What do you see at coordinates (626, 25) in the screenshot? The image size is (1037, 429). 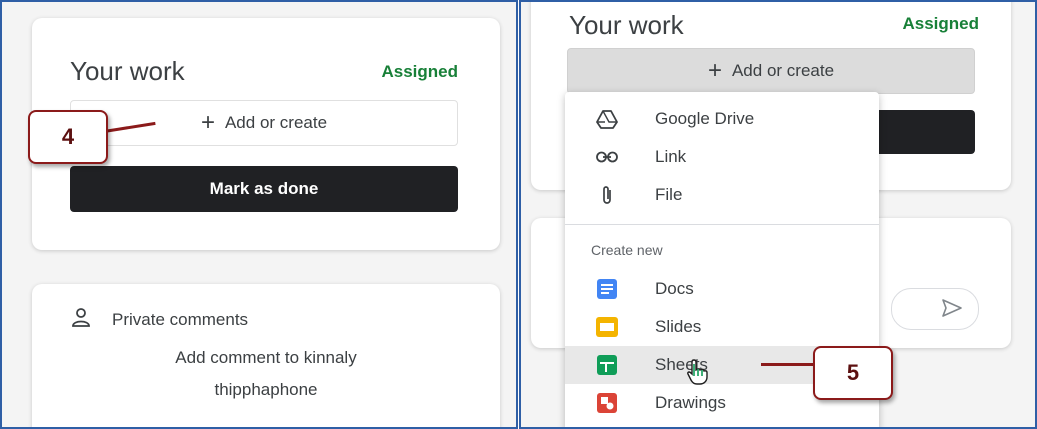 I see `your-work-title-right: Your work` at bounding box center [626, 25].